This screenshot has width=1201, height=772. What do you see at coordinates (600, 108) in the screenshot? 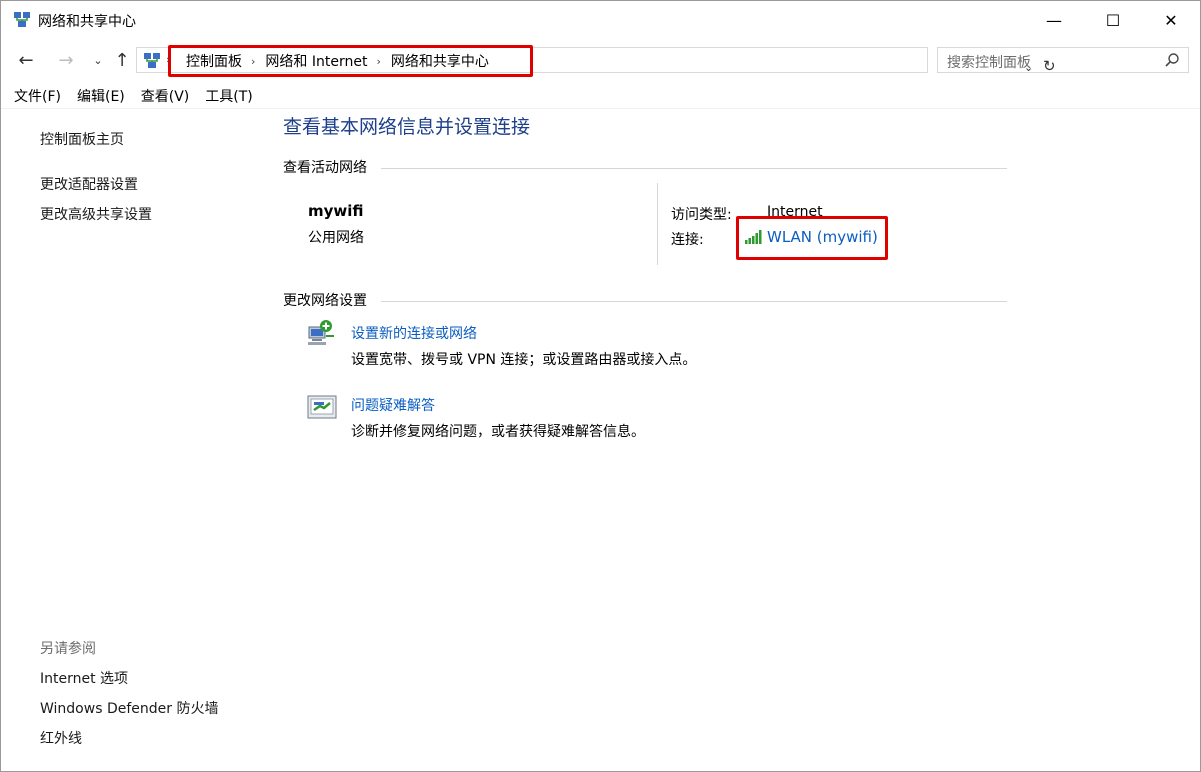
I see `menu-divider` at bounding box center [600, 108].